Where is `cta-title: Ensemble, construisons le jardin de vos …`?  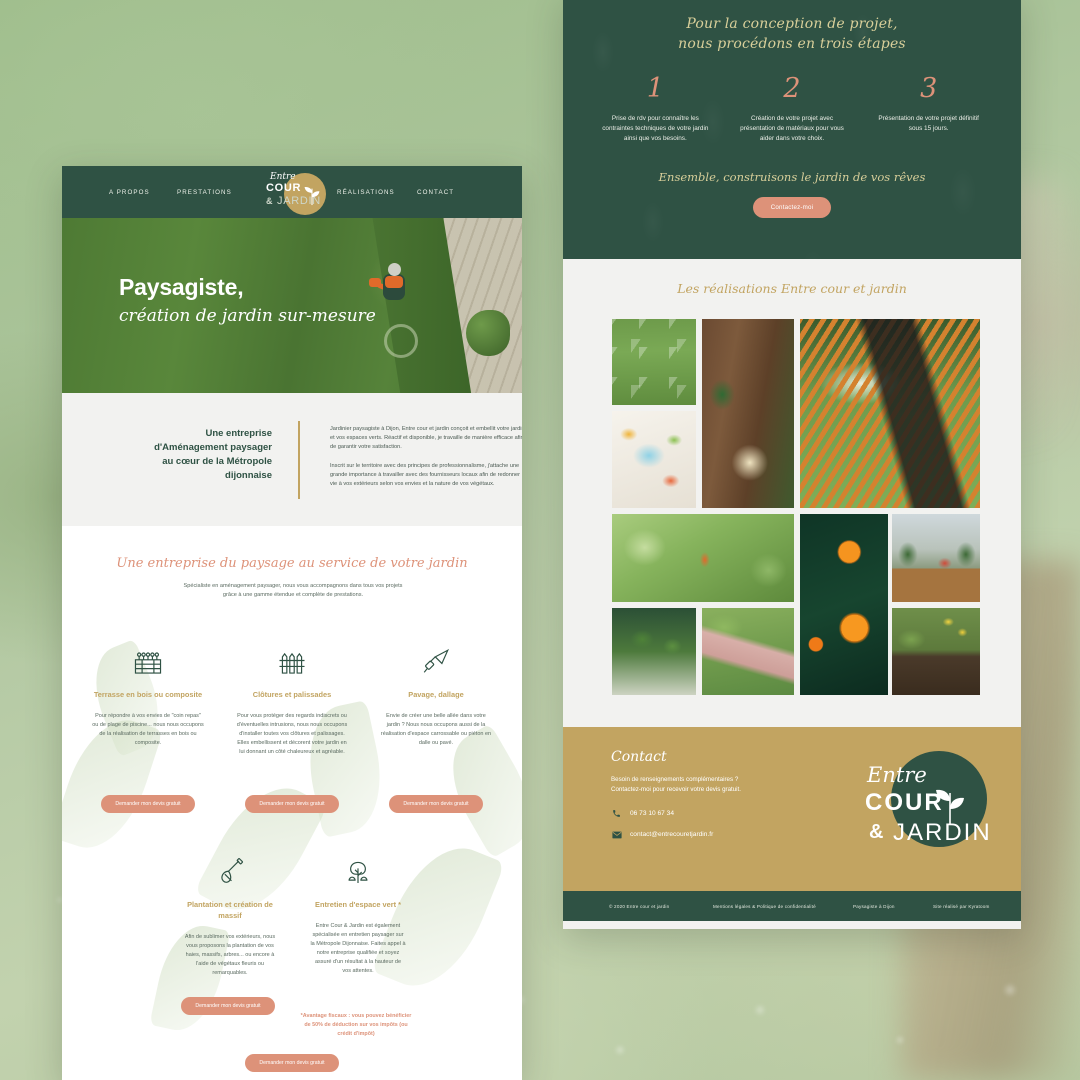
cta-title: Ensemble, construisons le jardin de vos … is located at coordinates (792, 177).